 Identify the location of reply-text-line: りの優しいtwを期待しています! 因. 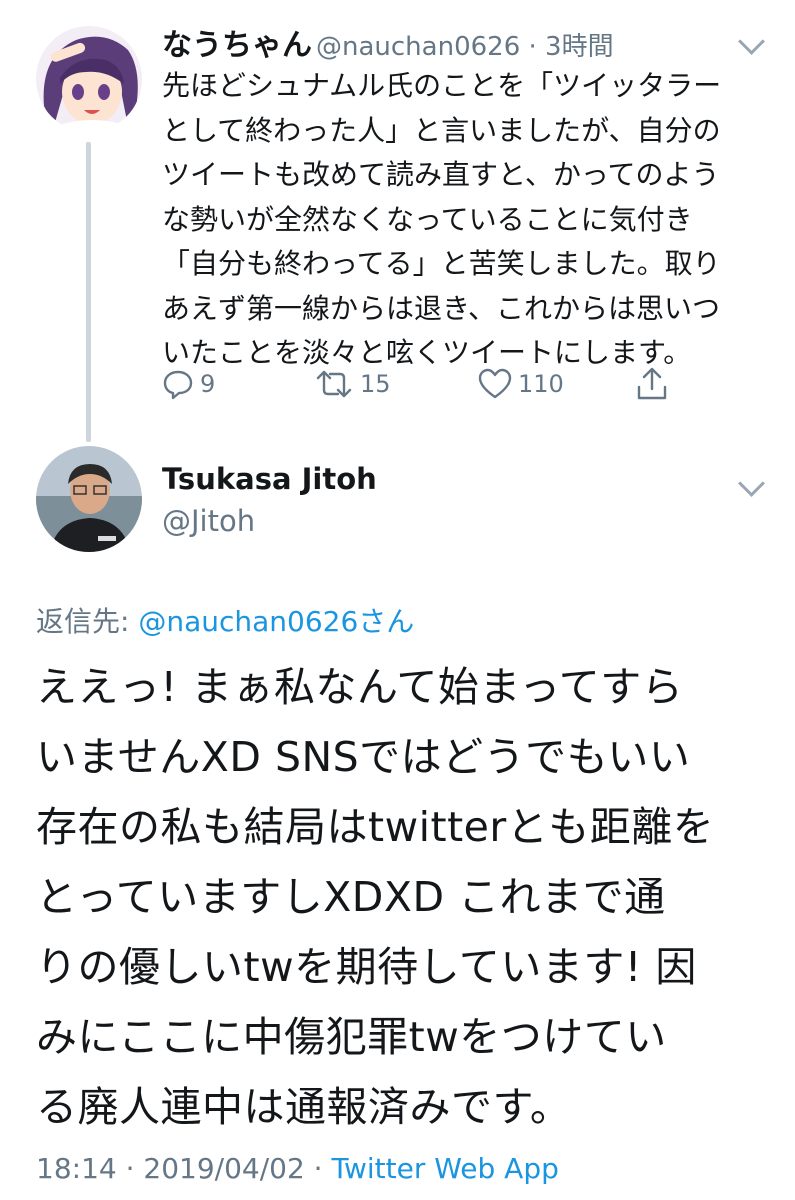
(366, 967).